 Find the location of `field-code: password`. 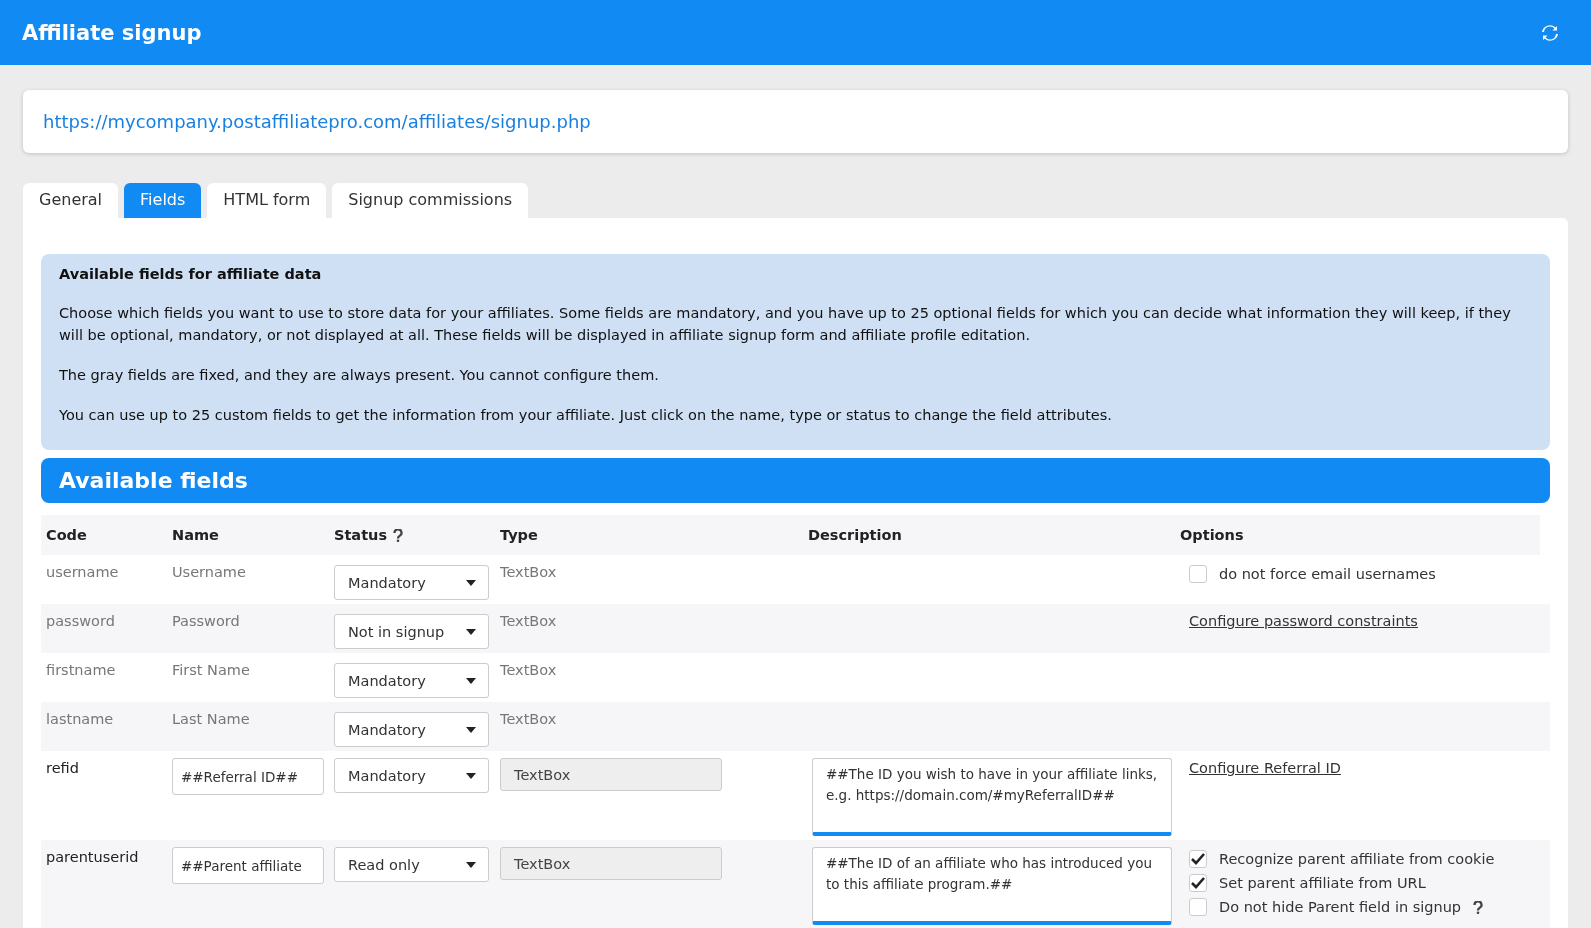

field-code: password is located at coordinates (80, 621).